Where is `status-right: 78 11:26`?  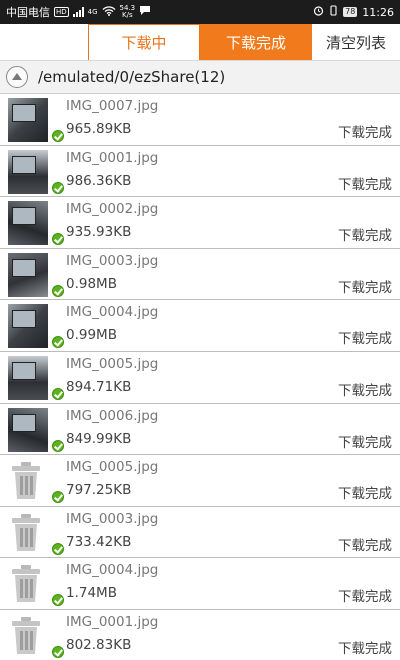
status-right: 78 11:26 is located at coordinates (353, 12).